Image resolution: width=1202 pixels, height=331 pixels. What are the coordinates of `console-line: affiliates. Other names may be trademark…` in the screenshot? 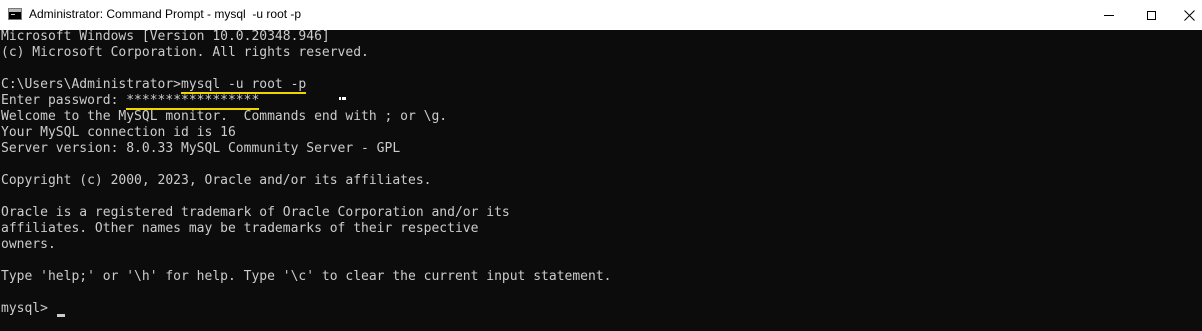 It's located at (240, 228).